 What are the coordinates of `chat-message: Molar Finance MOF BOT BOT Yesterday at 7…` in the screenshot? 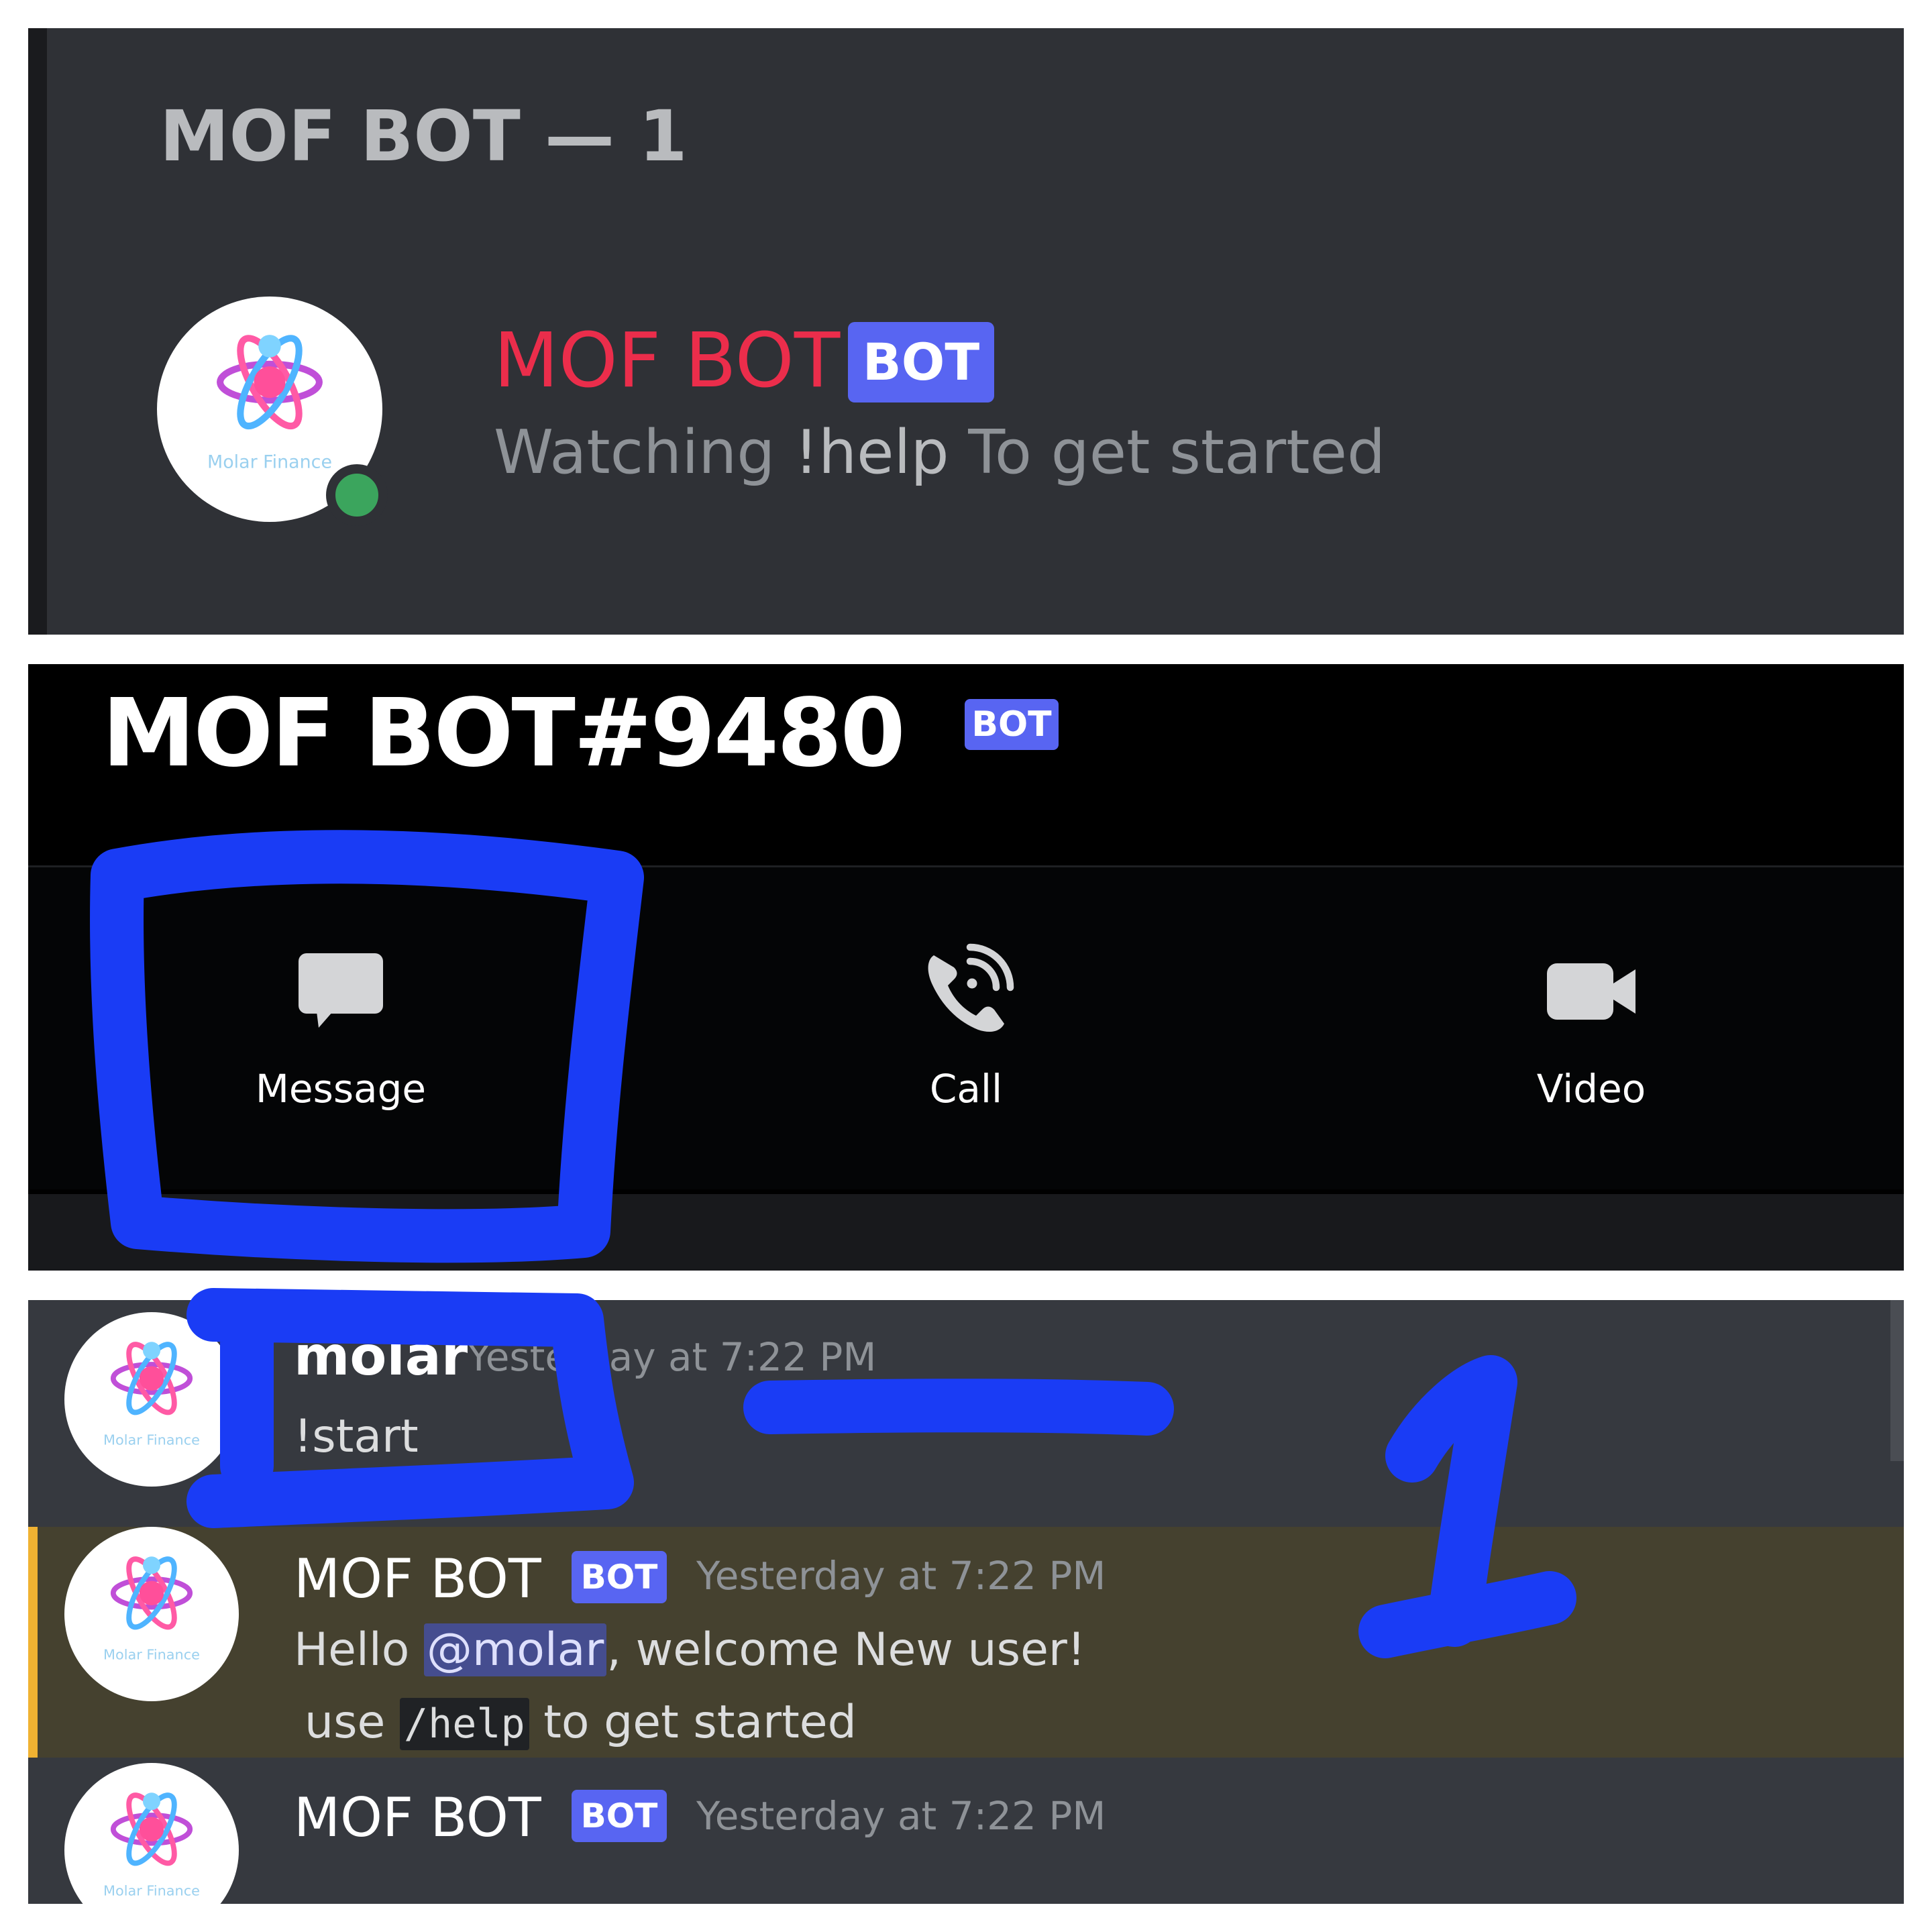 It's located at (966, 1833).